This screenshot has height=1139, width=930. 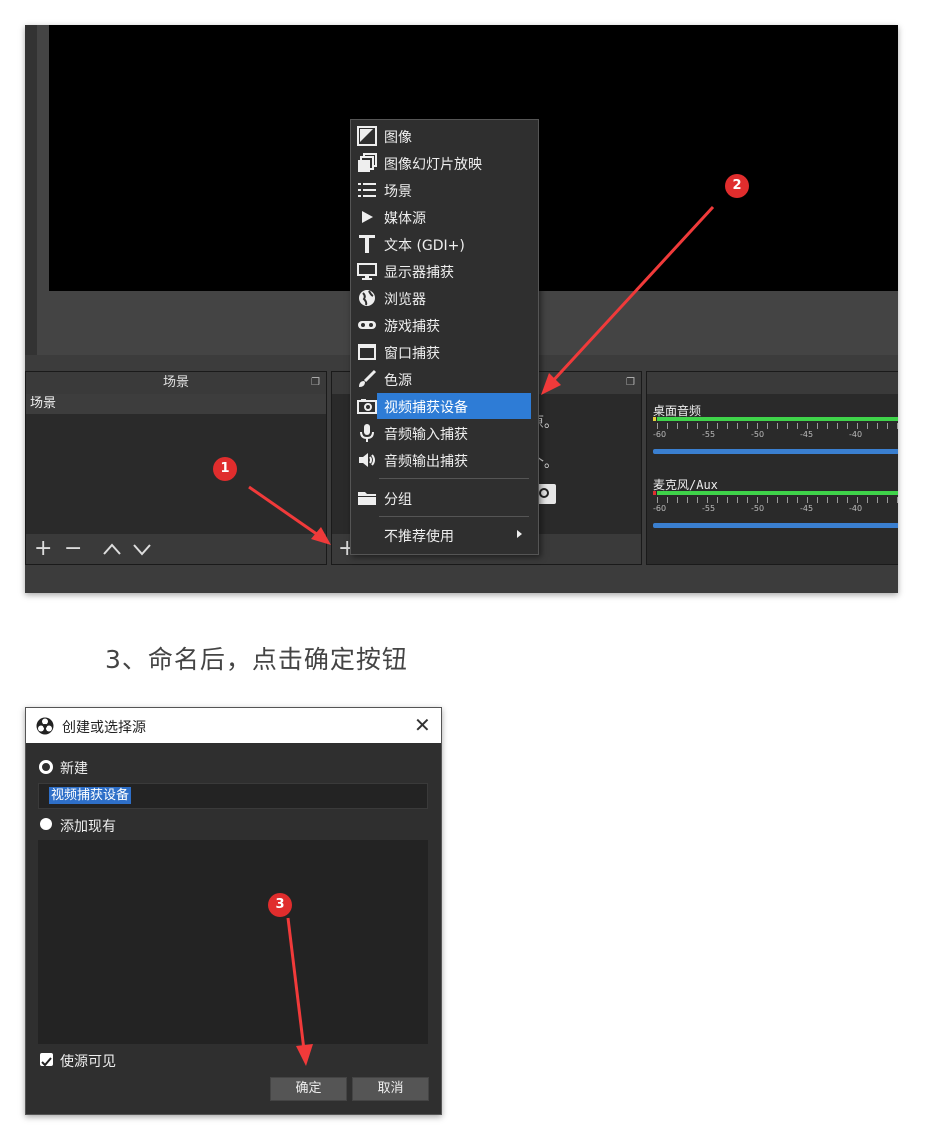 What do you see at coordinates (225, 469) in the screenshot?
I see `step-badge-1: 1` at bounding box center [225, 469].